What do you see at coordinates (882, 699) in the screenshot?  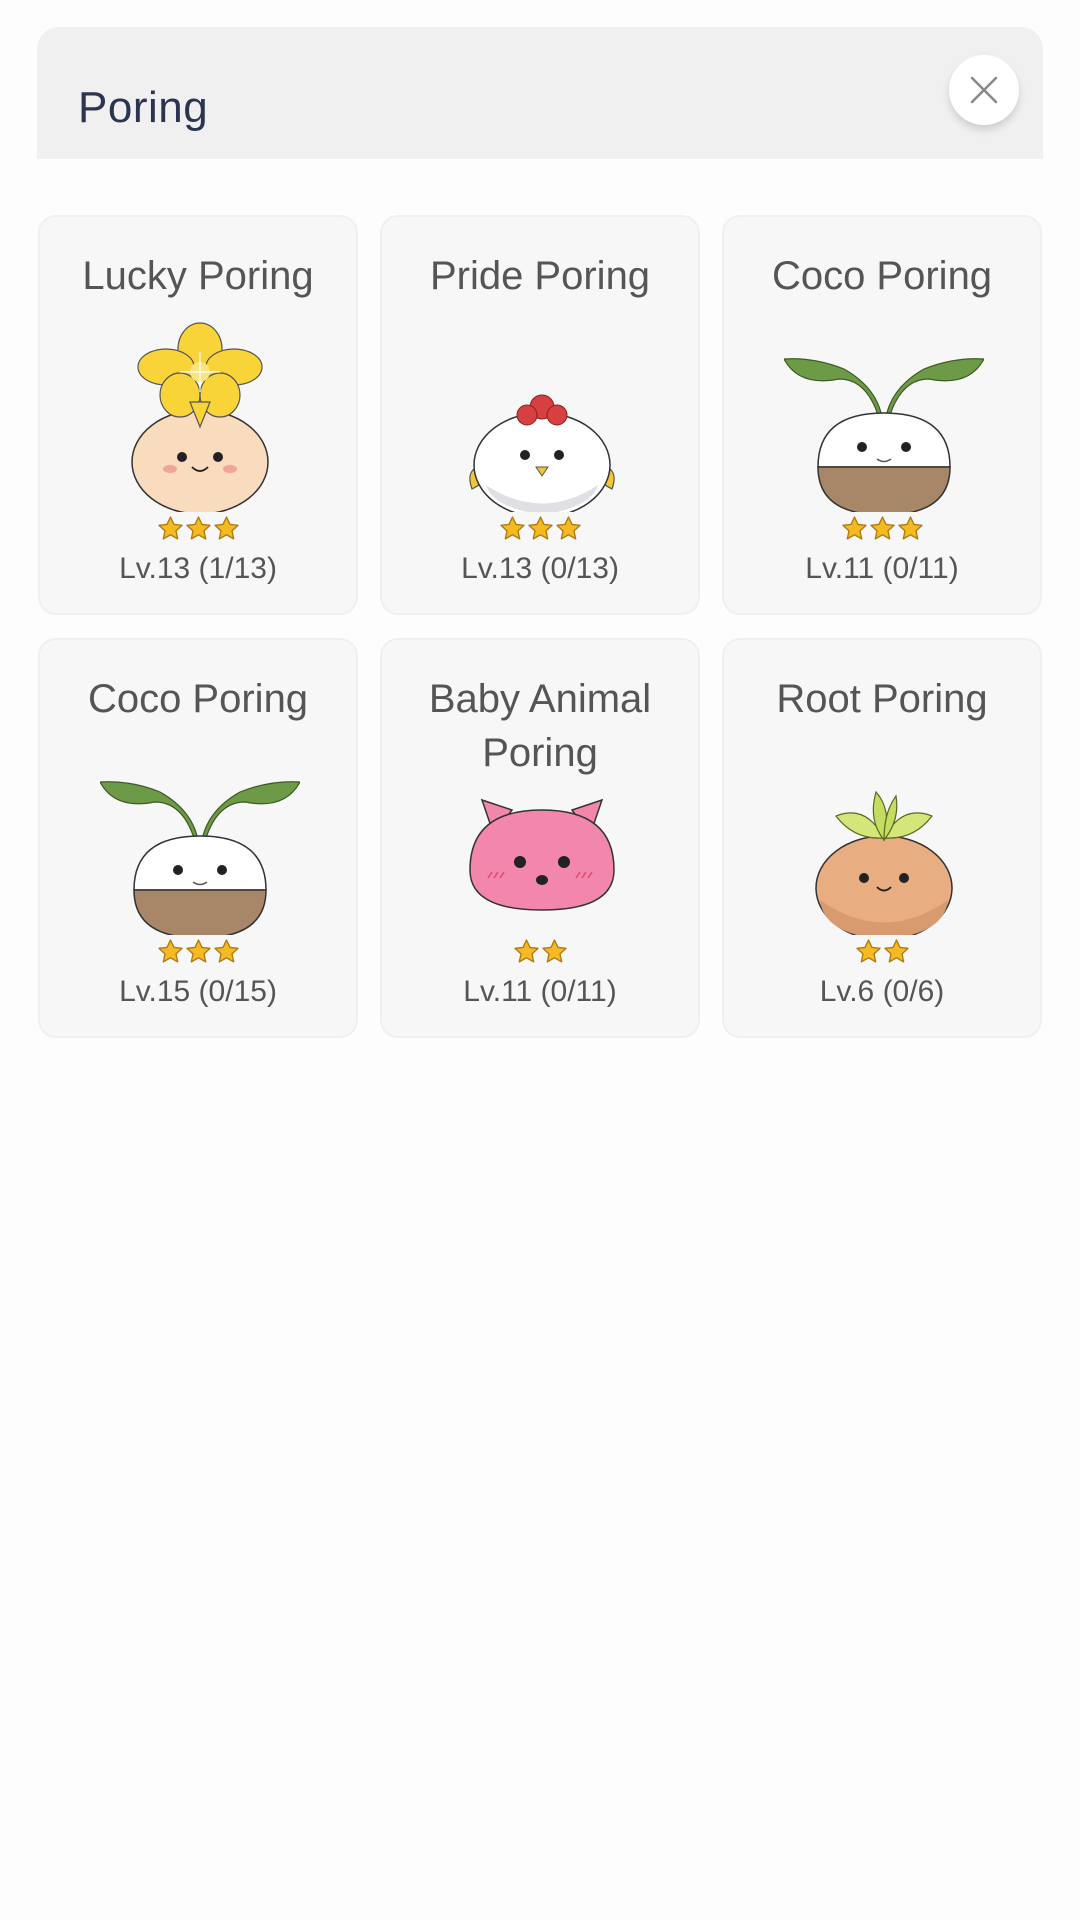 I see `poring-name: Root Poring` at bounding box center [882, 699].